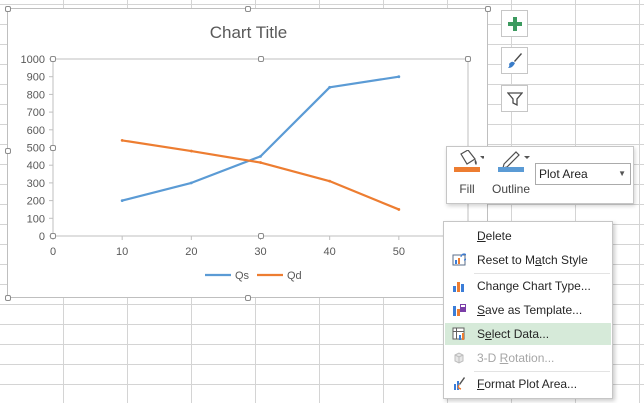 The height and width of the screenshot is (403, 644). What do you see at coordinates (511, 173) in the screenshot?
I see `outline-button: Outline` at bounding box center [511, 173].